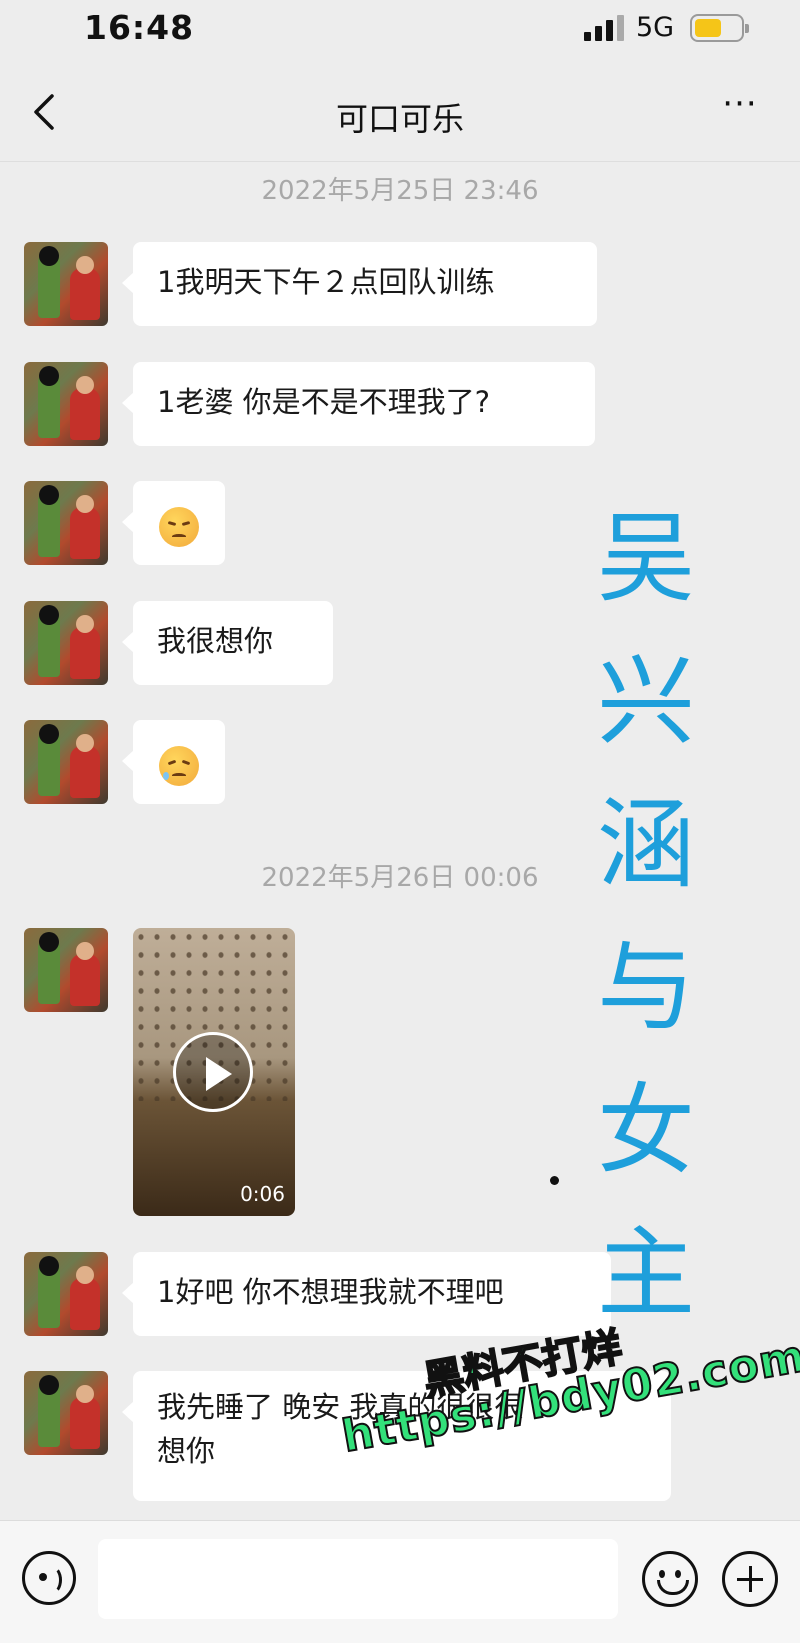  I want to click on status-time: 16:48, so click(139, 27).